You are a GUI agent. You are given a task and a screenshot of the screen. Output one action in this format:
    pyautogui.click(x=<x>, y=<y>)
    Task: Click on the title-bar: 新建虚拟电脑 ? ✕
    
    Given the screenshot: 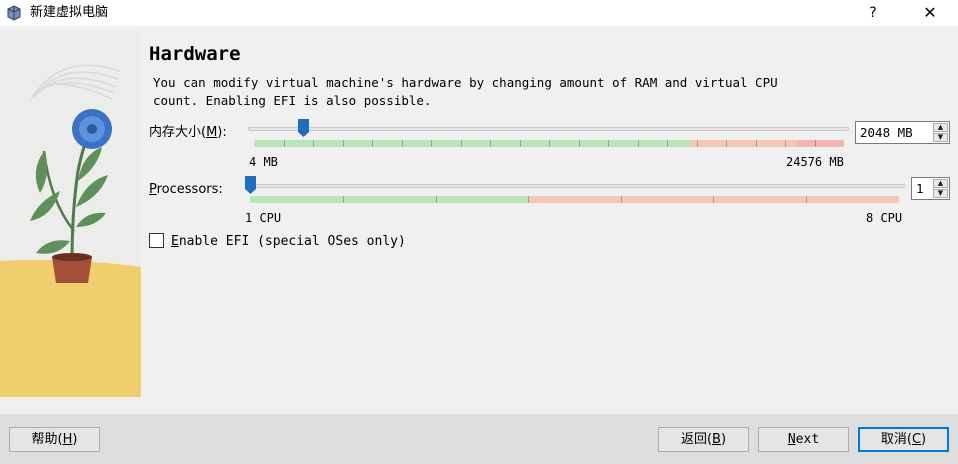 What is the action you would take?
    pyautogui.click(x=479, y=13)
    